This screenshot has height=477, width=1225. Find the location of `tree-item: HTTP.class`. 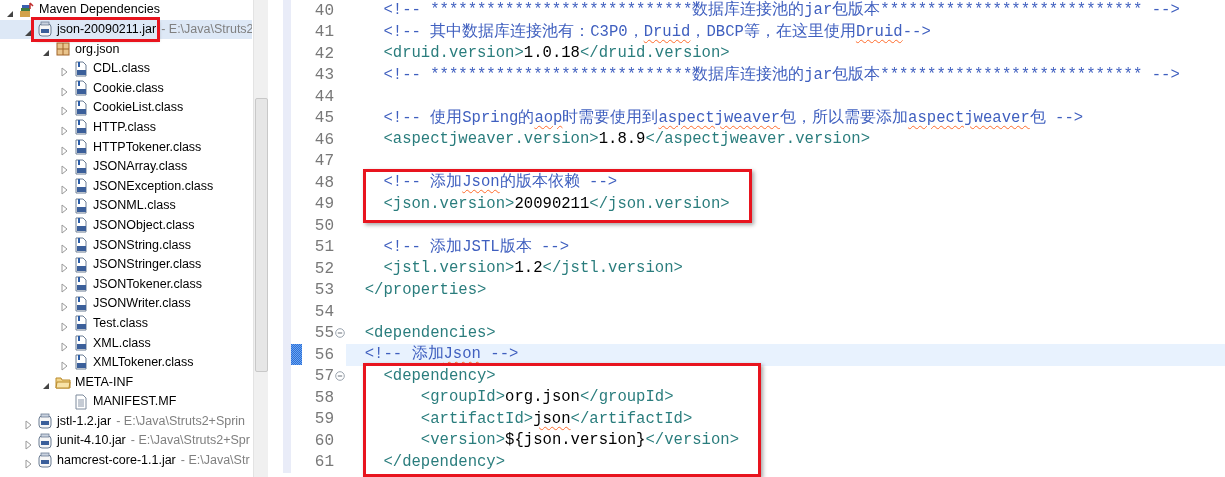

tree-item: HTTP.class is located at coordinates (124, 127).